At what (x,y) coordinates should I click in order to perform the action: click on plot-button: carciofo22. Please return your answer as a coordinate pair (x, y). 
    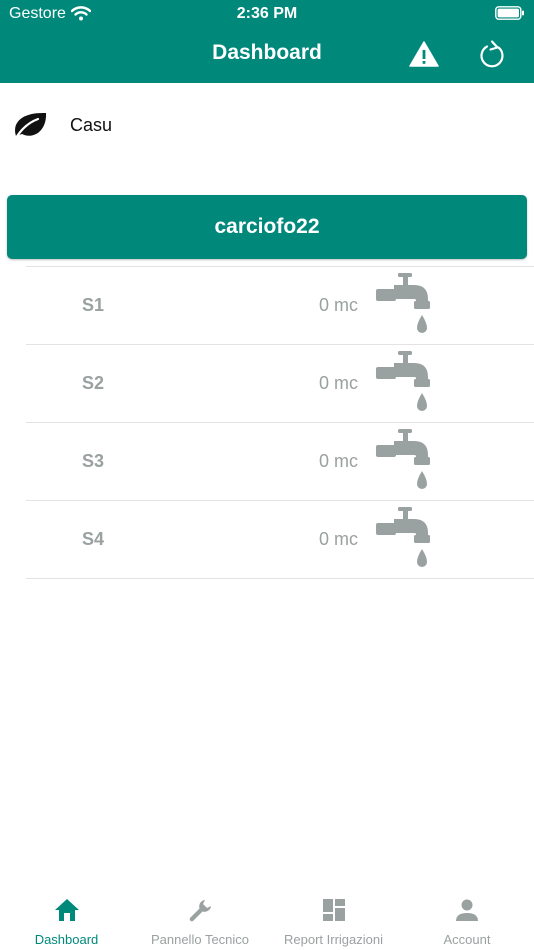
    Looking at the image, I should click on (267, 227).